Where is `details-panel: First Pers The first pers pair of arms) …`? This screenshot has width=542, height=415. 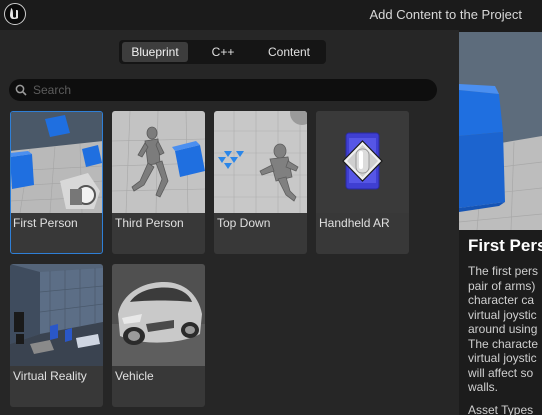
details-panel: First Pers The first pers pair of arms) … is located at coordinates (500, 222).